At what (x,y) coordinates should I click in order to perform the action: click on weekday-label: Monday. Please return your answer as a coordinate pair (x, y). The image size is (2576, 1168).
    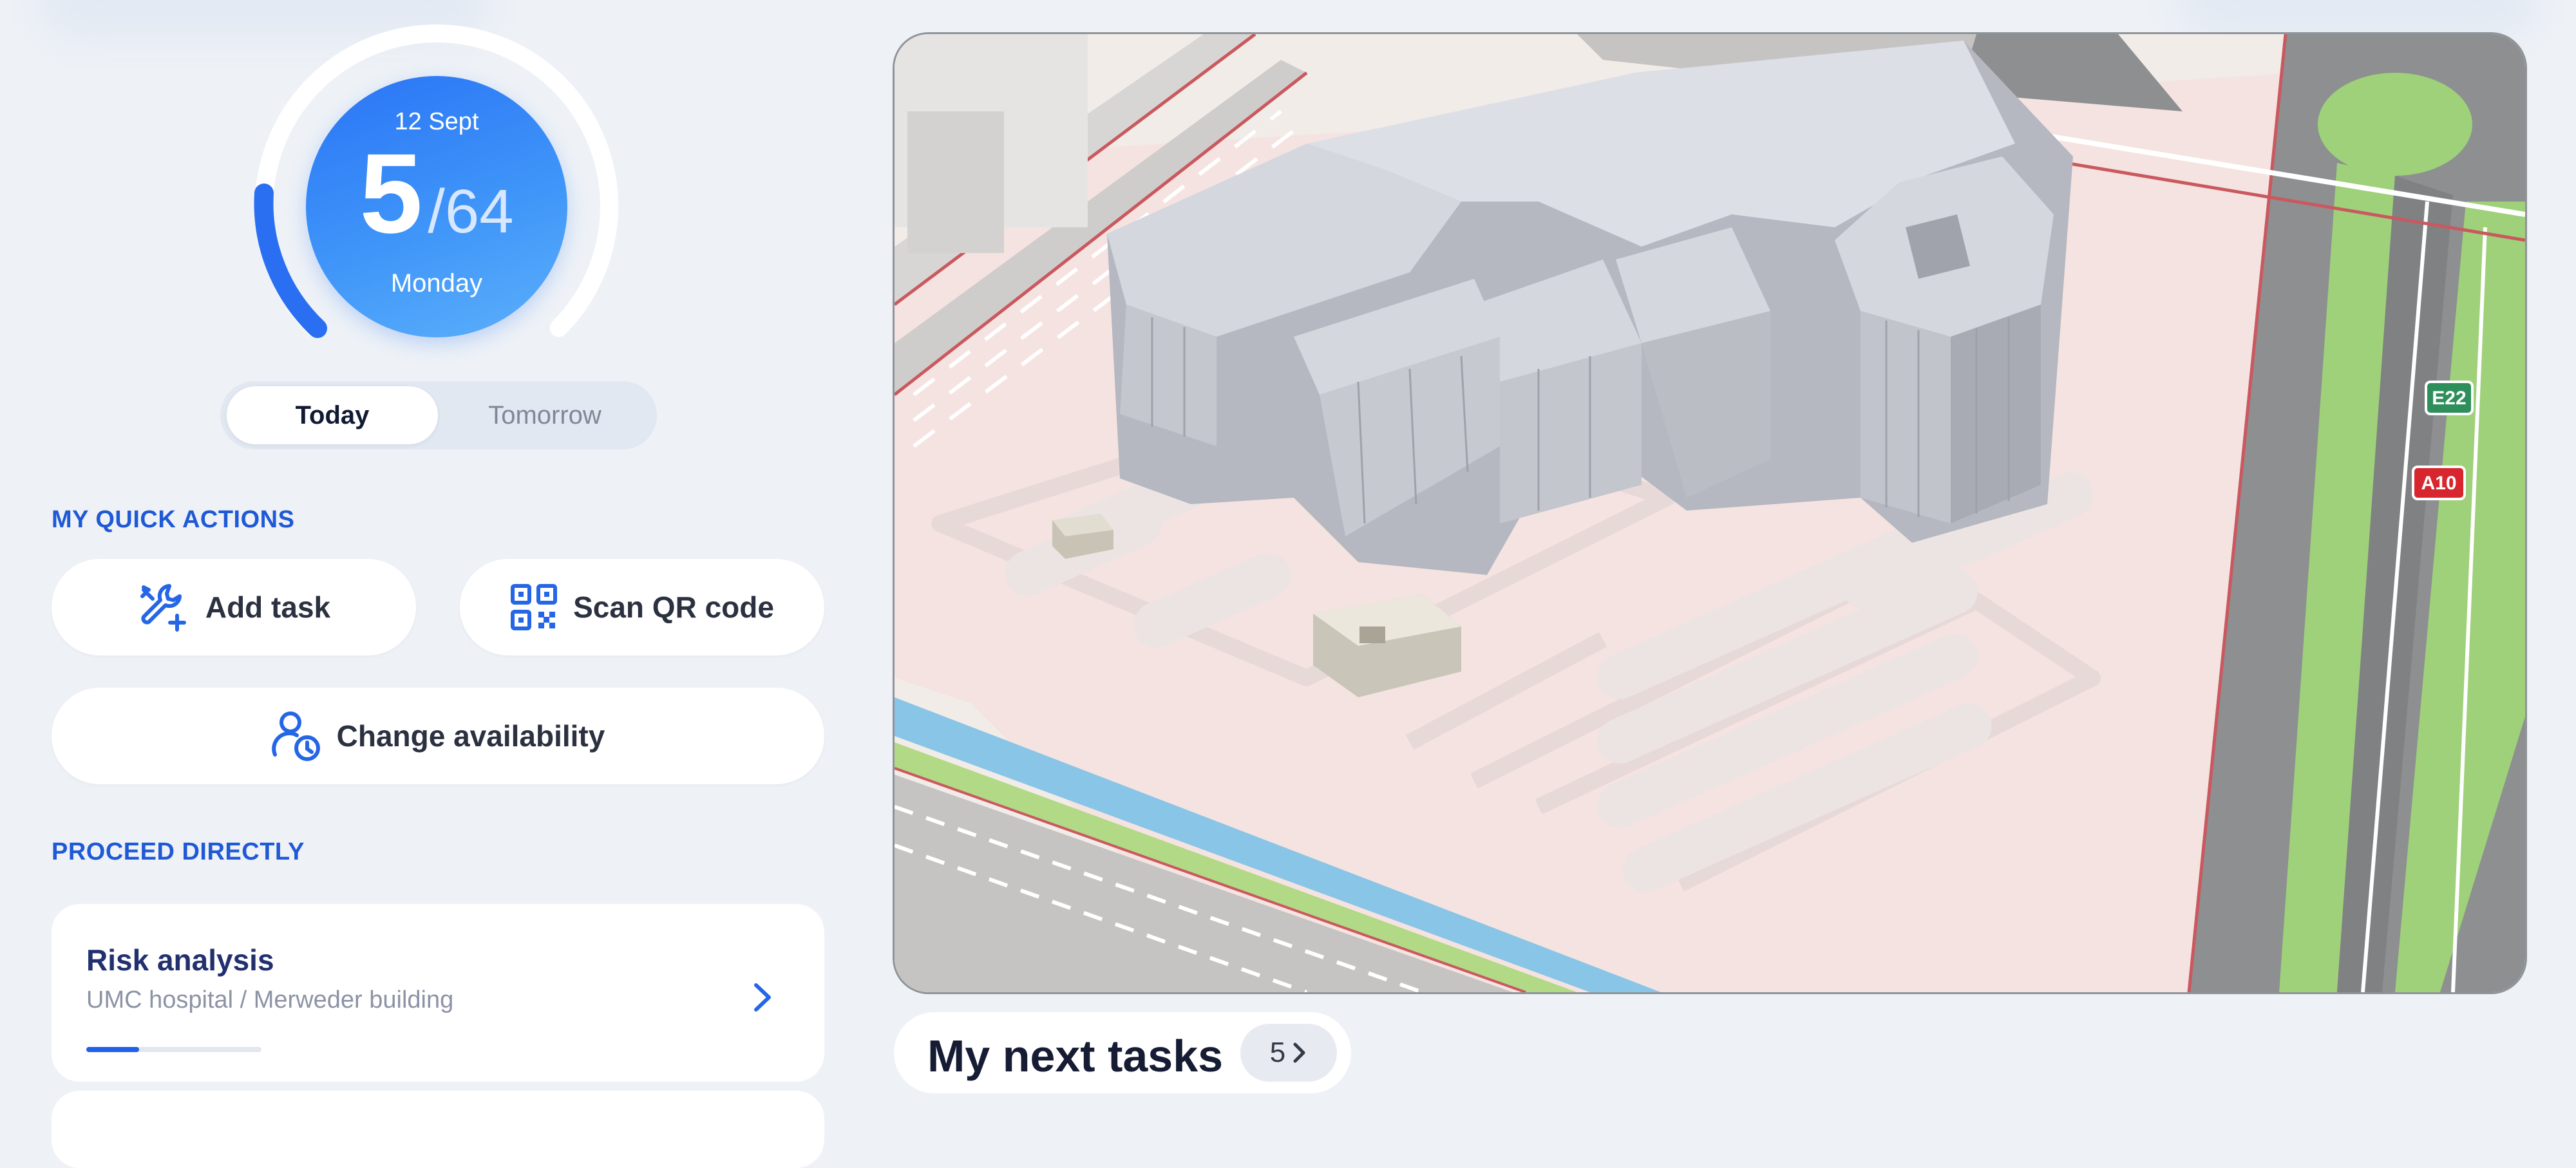
    Looking at the image, I should click on (436, 283).